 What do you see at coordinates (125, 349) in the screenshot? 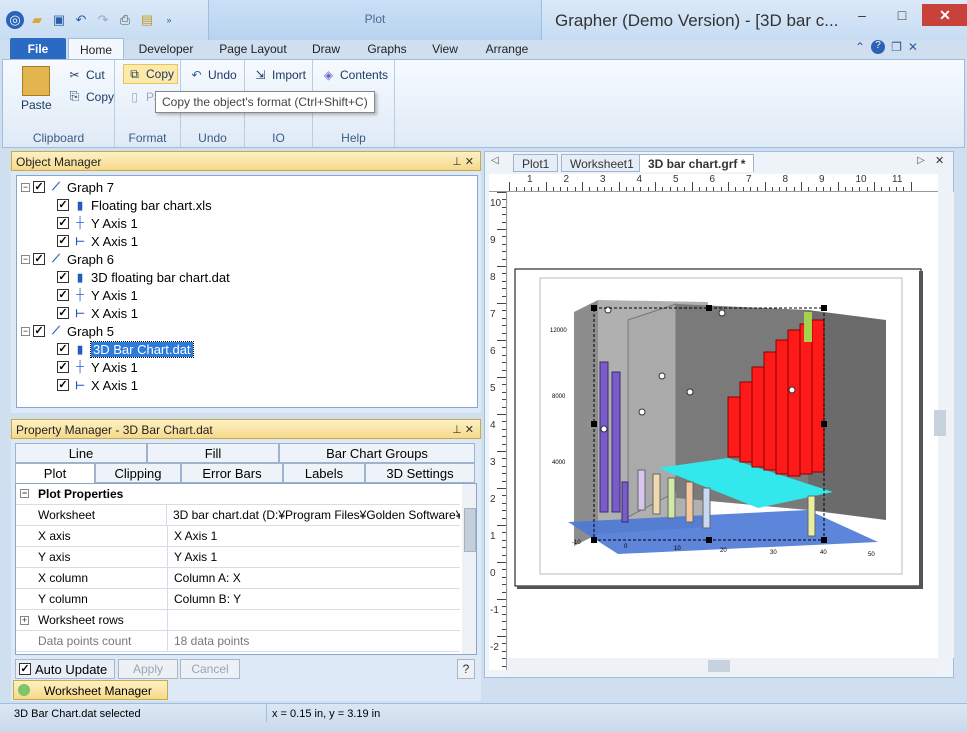
I see `tree-item: ✓ ▮ 3D Bar Chart.dat` at bounding box center [125, 349].